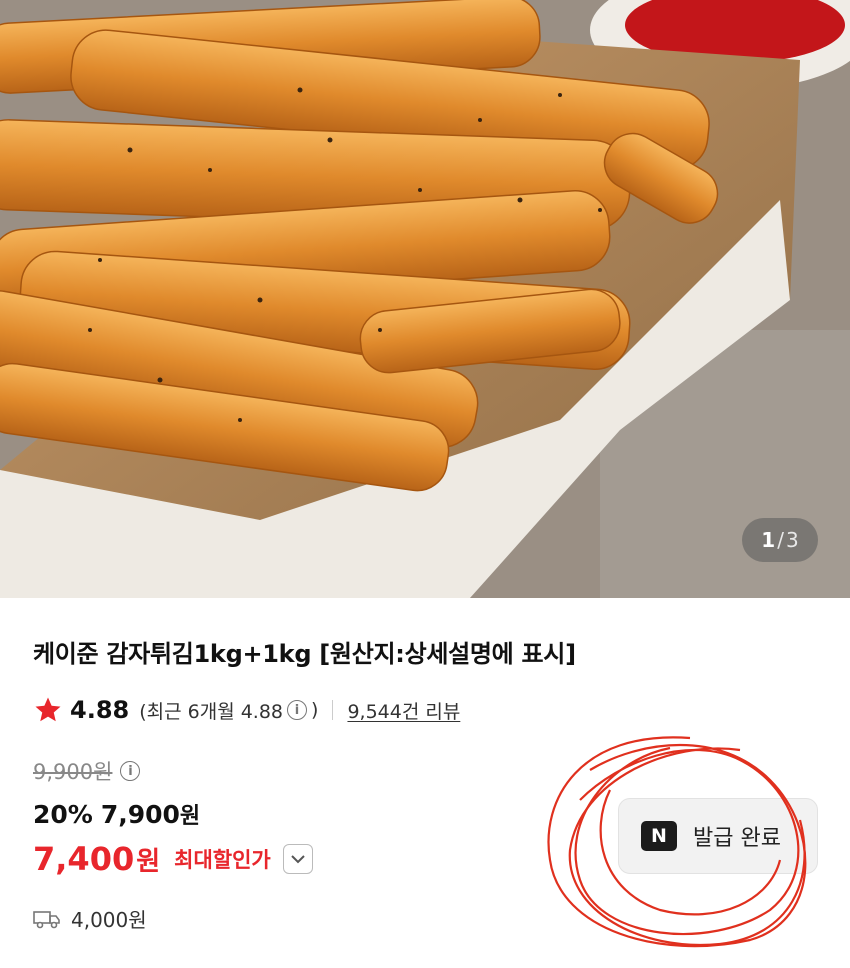 The height and width of the screenshot is (968, 850). What do you see at coordinates (46, 919) in the screenshot?
I see `truck-icon` at bounding box center [46, 919].